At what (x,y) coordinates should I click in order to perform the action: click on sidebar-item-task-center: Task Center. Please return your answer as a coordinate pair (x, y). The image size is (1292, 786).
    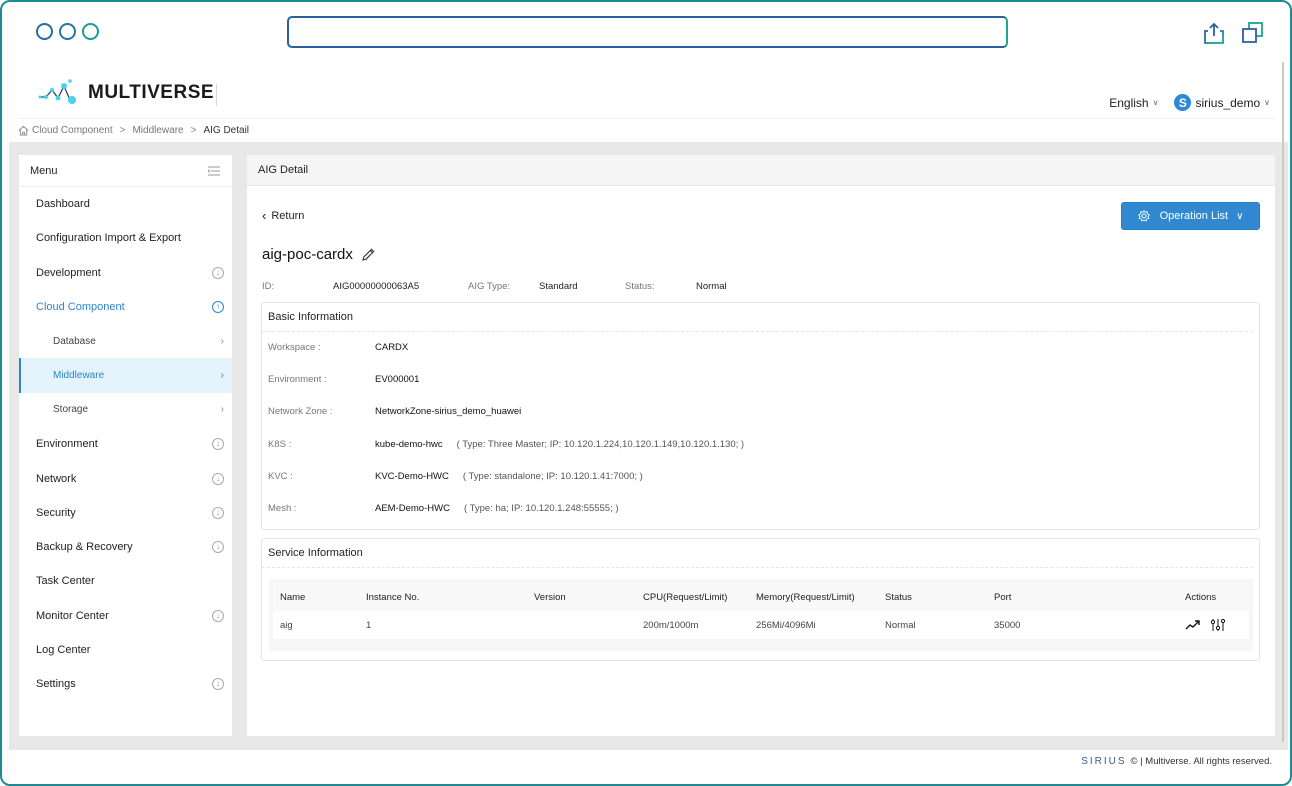
    Looking at the image, I should click on (125, 581).